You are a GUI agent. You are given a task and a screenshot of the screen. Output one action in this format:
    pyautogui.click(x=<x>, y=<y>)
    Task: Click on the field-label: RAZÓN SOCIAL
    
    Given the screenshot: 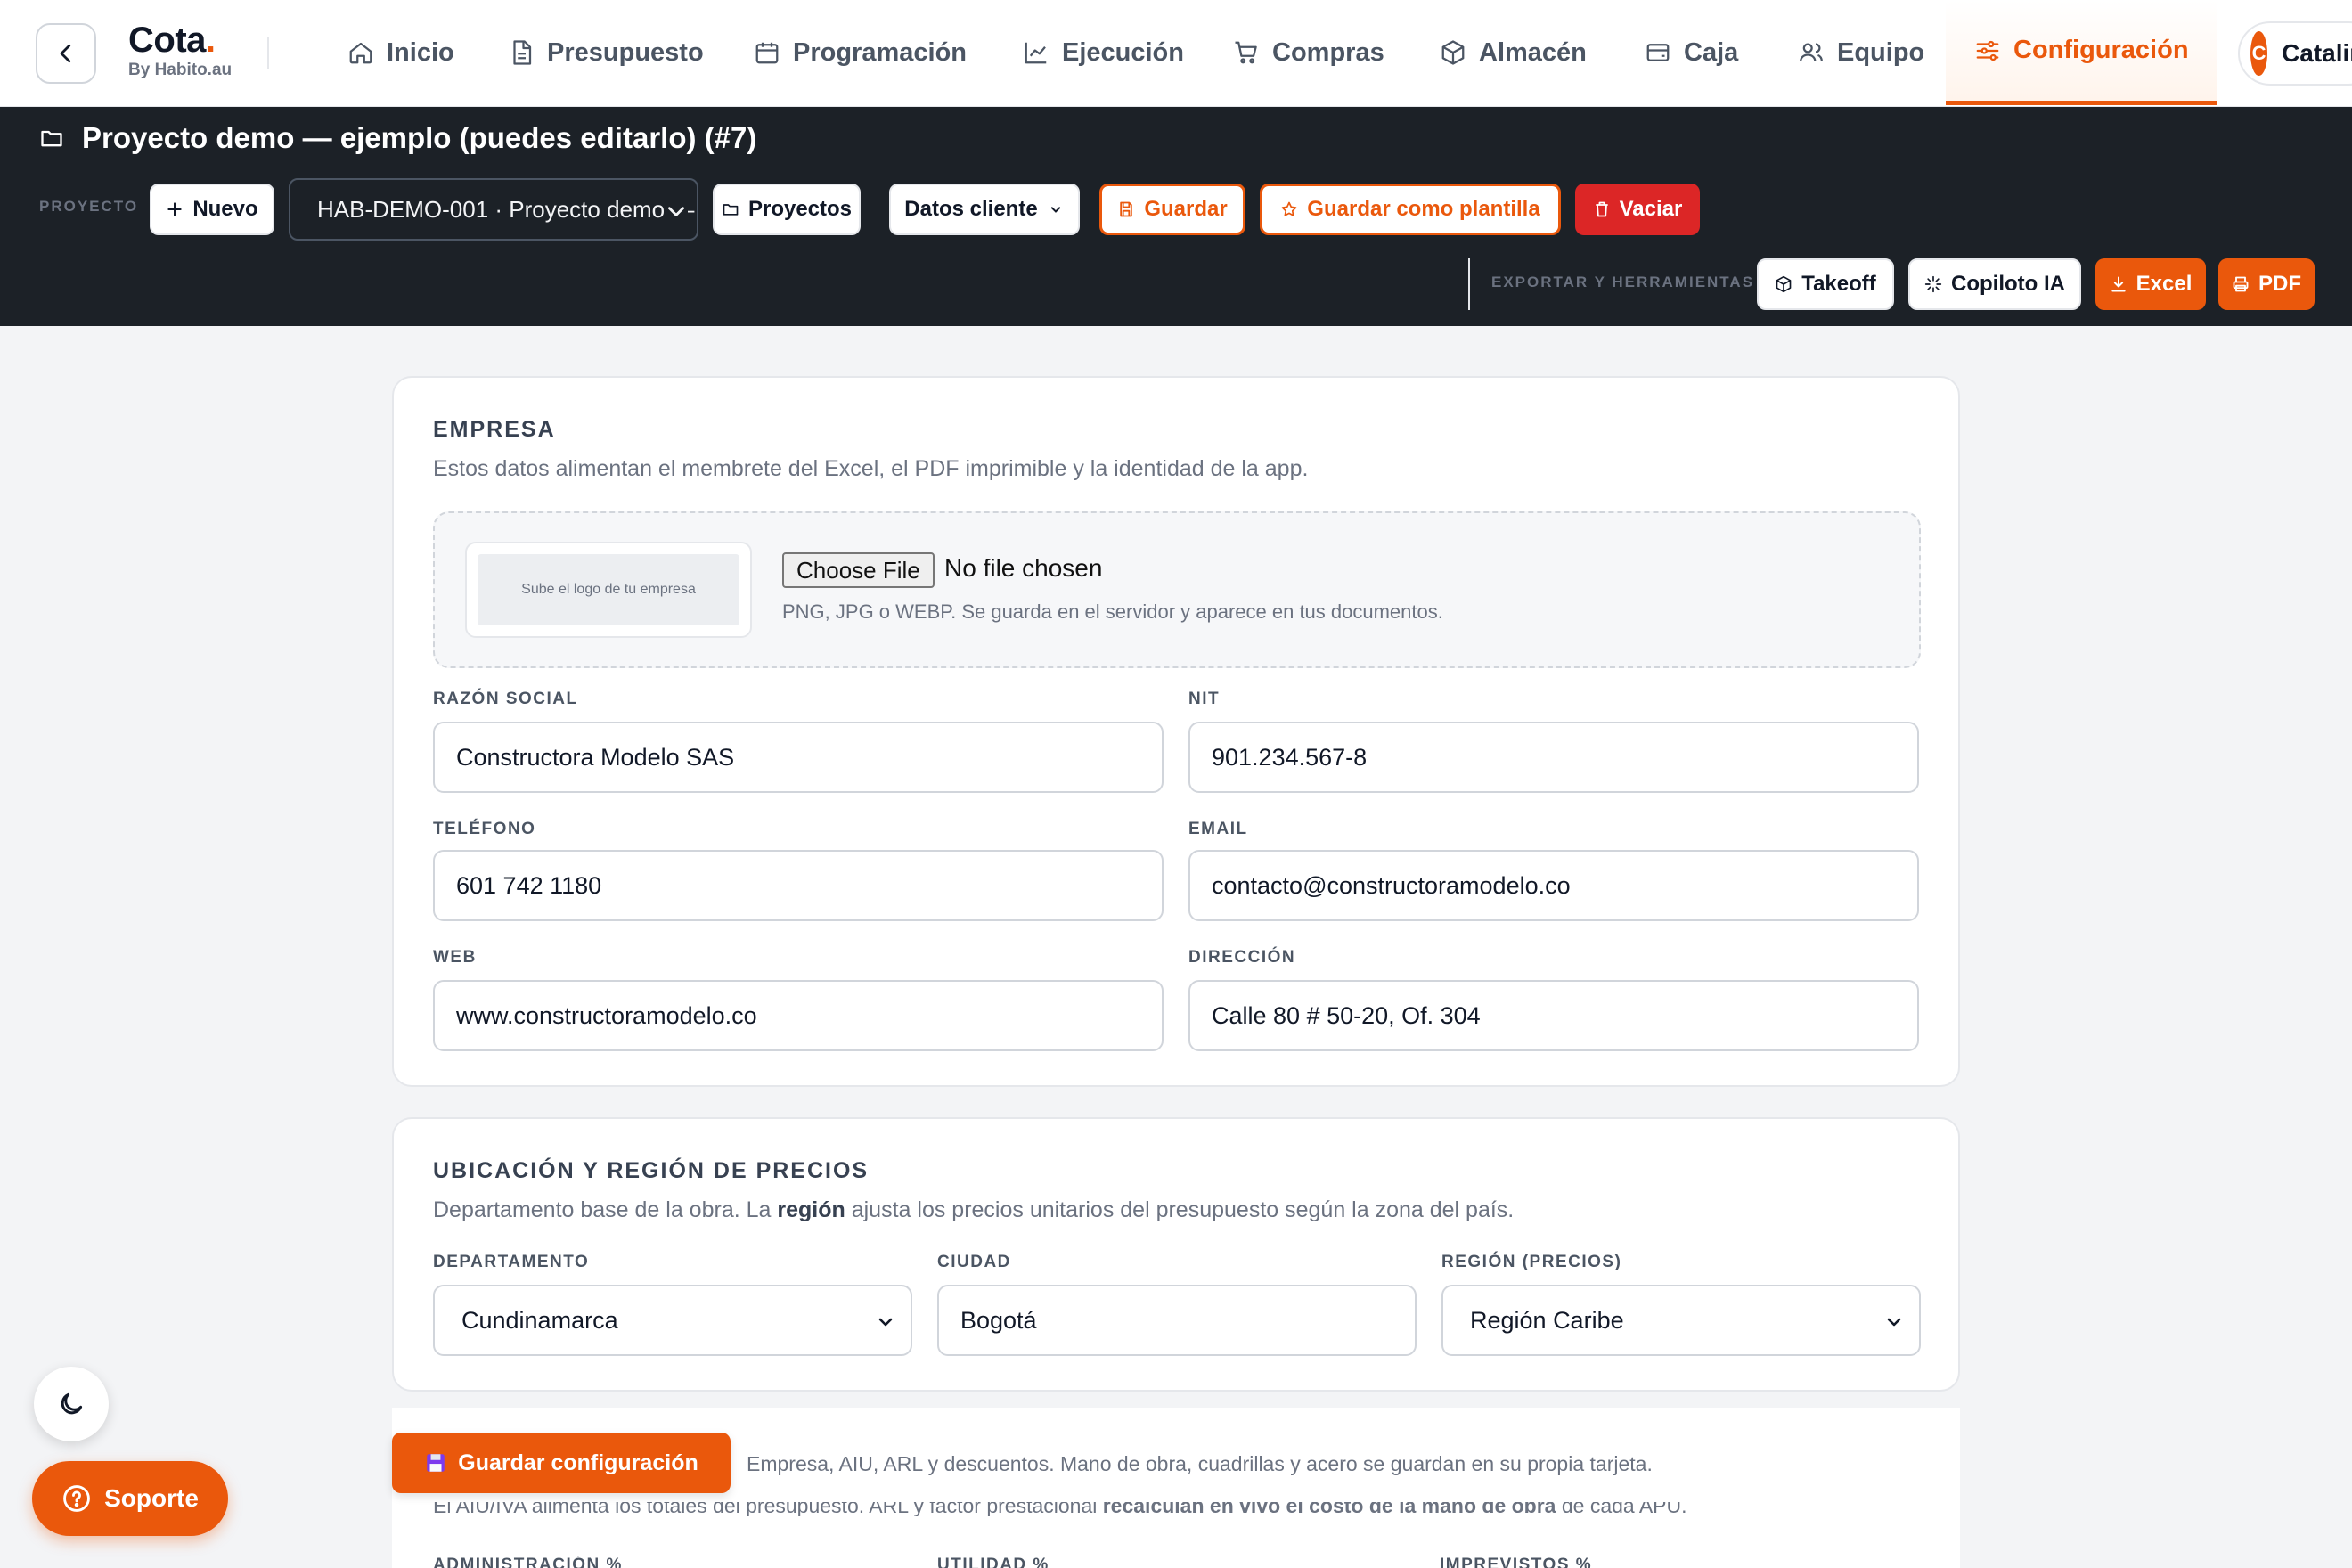 What is the action you would take?
    pyautogui.click(x=505, y=699)
    